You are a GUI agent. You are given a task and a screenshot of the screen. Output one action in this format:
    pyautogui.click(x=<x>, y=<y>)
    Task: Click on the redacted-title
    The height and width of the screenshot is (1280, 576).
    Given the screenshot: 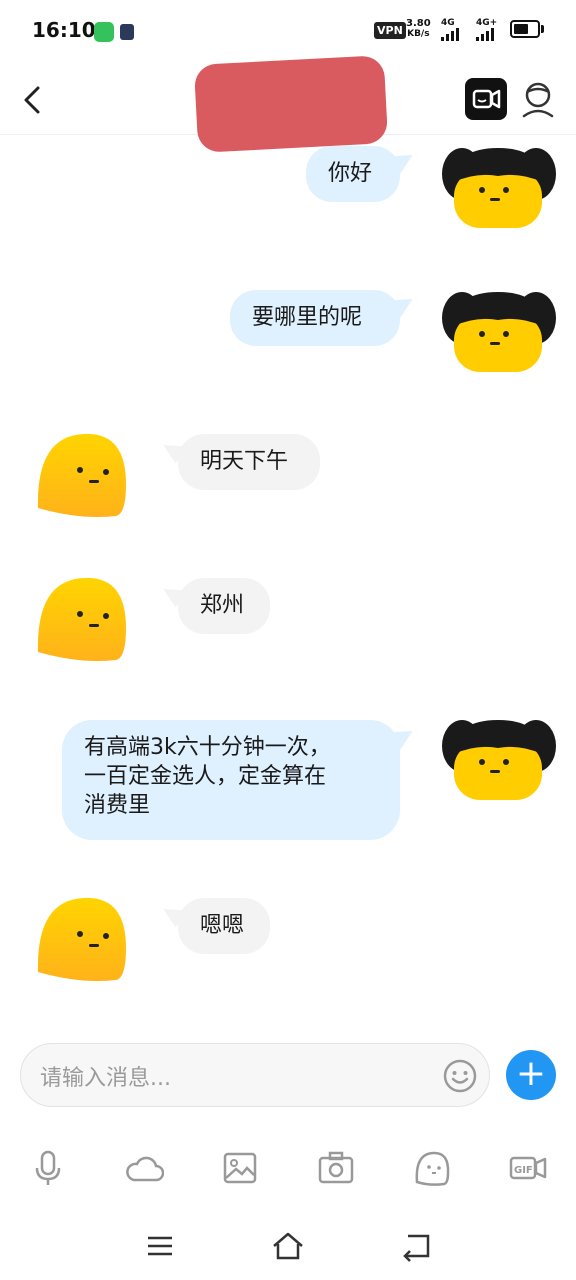 What is the action you would take?
    pyautogui.click(x=291, y=104)
    